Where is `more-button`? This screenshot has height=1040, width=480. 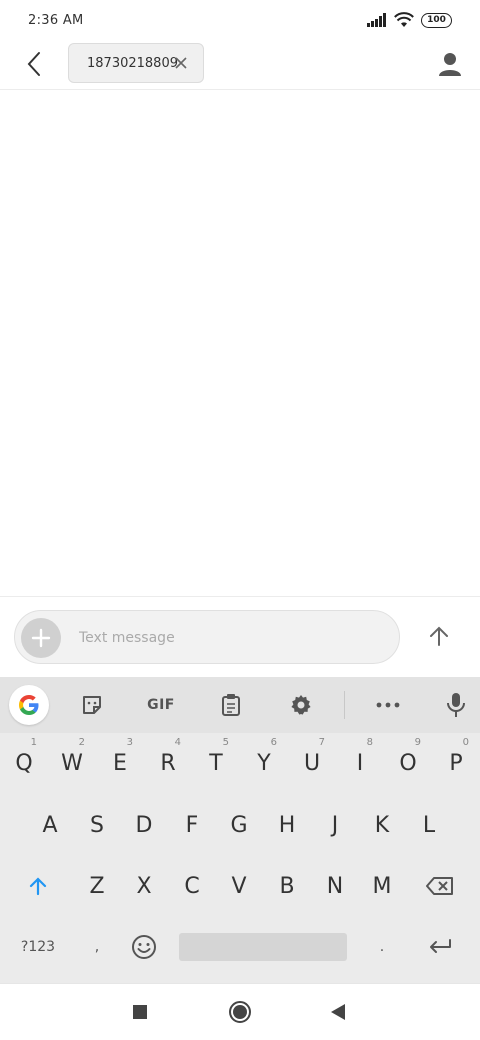
more-button is located at coordinates (388, 705).